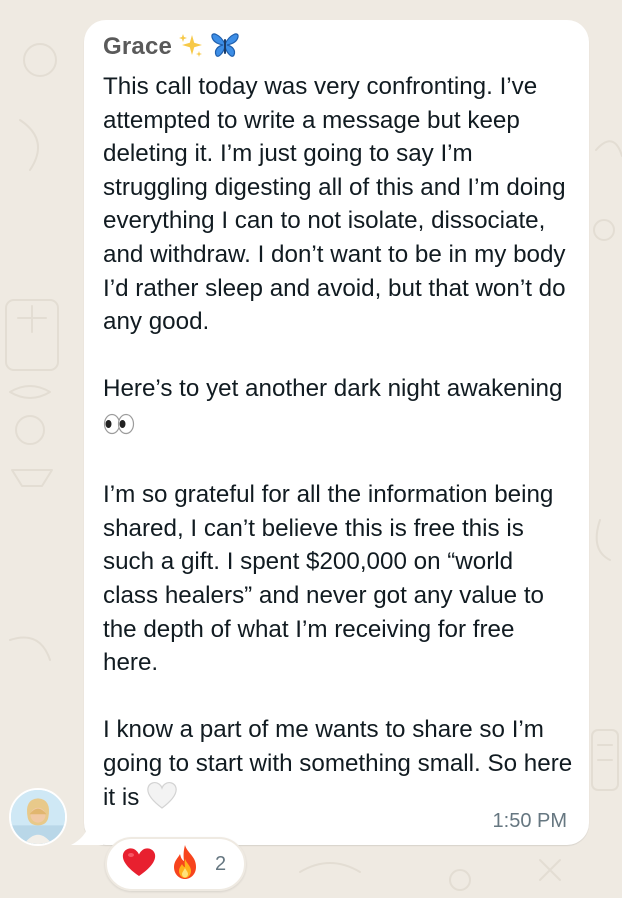 This screenshot has height=898, width=622. I want to click on bubble-tail, so click(87, 828).